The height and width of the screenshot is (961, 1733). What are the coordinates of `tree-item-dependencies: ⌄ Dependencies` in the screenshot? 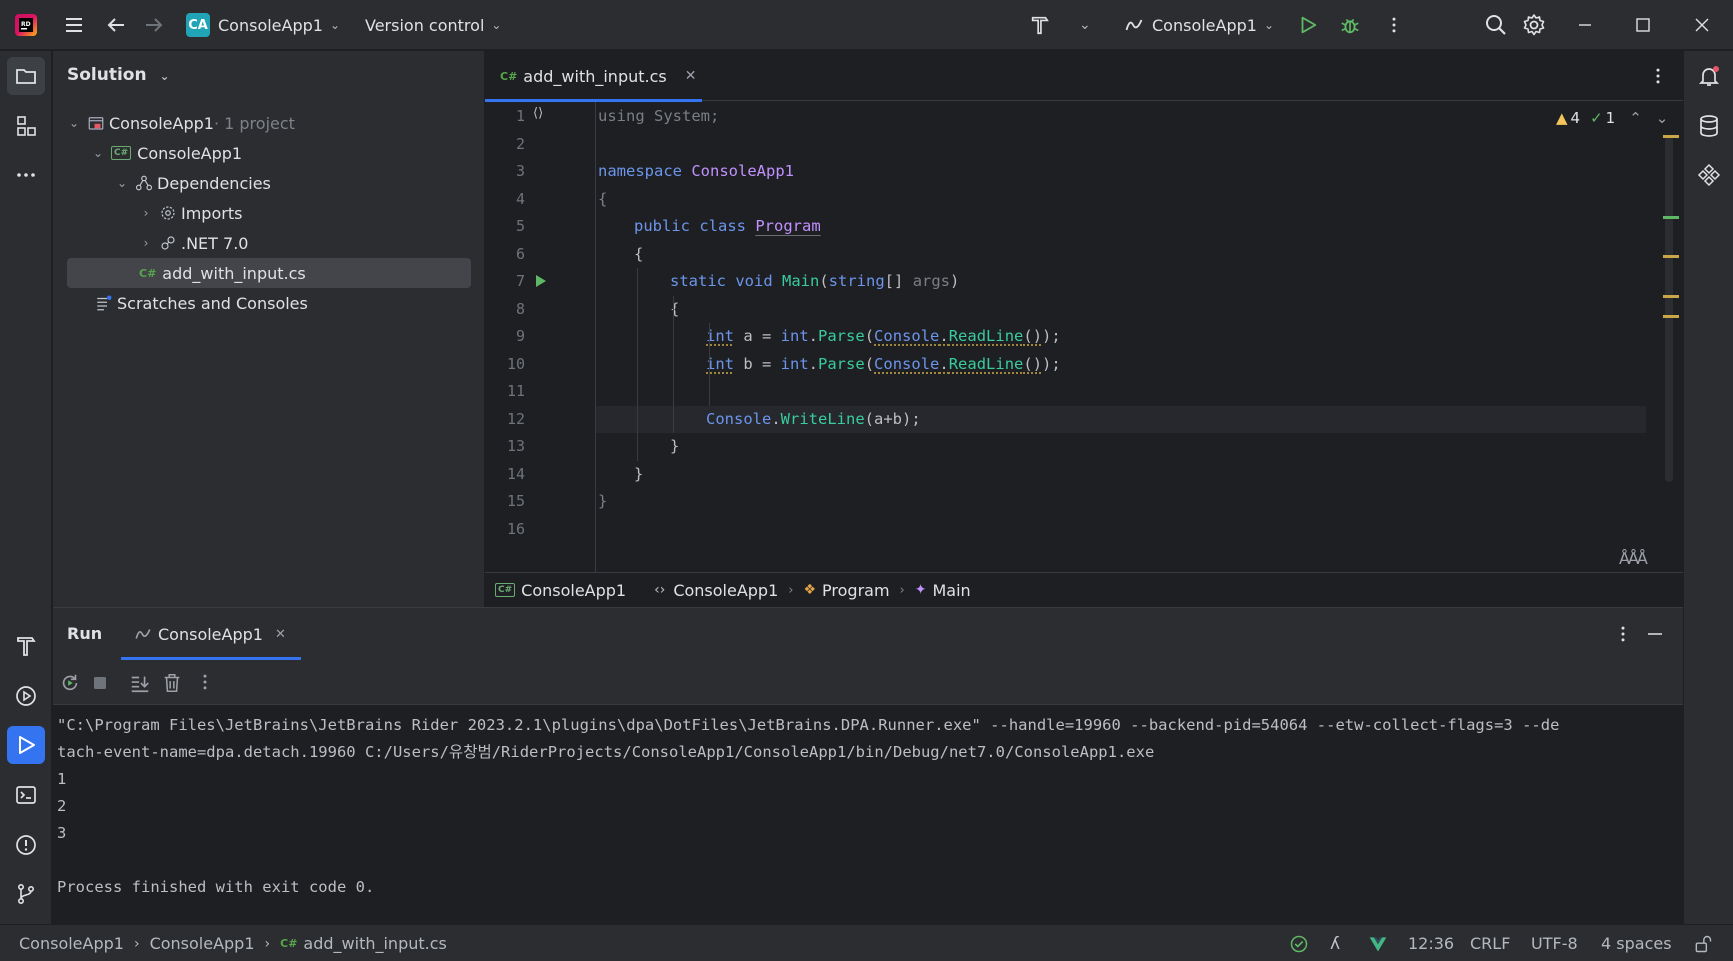 It's located at (193, 183).